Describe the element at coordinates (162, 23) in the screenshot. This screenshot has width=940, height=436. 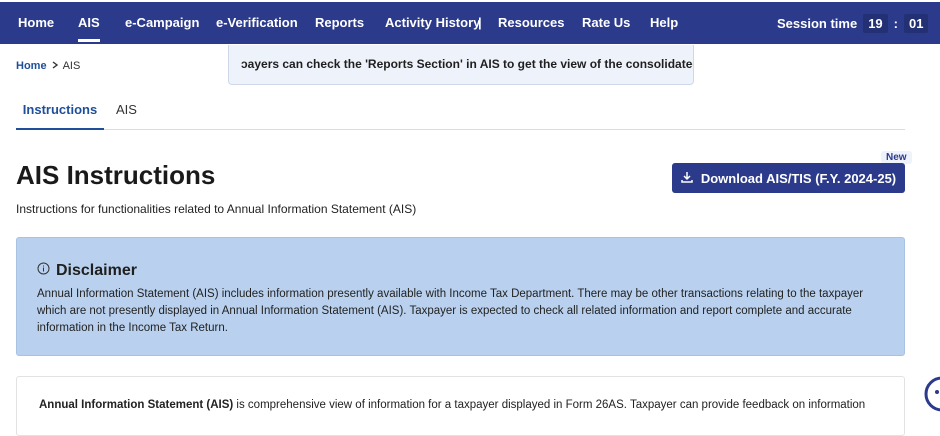
I see `nav-e-campaign: e-Campaign` at that location.